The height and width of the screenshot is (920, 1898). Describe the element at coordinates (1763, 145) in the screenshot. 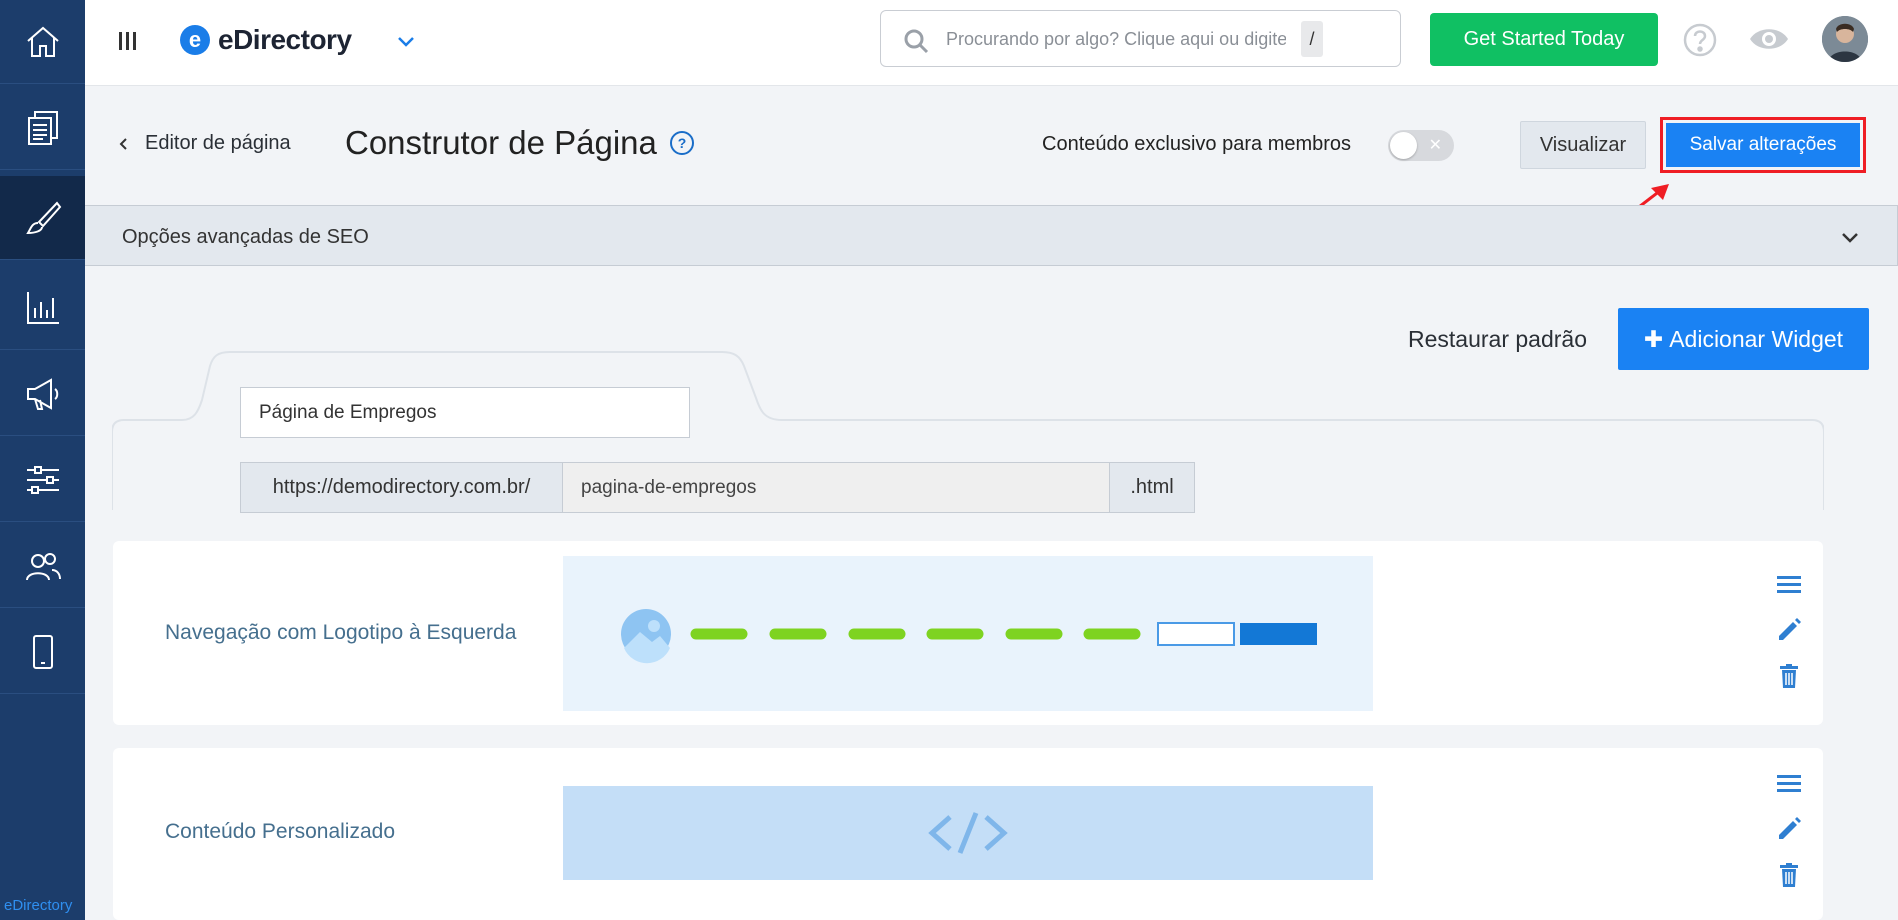

I see `save-changes-button: Salvar alterações` at that location.